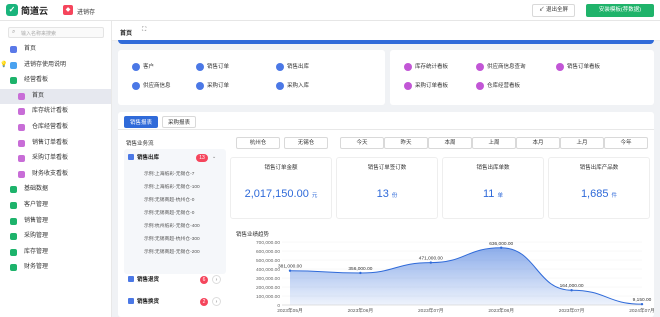  I want to click on quick-link-sales-out: 销售出库, so click(292, 67).